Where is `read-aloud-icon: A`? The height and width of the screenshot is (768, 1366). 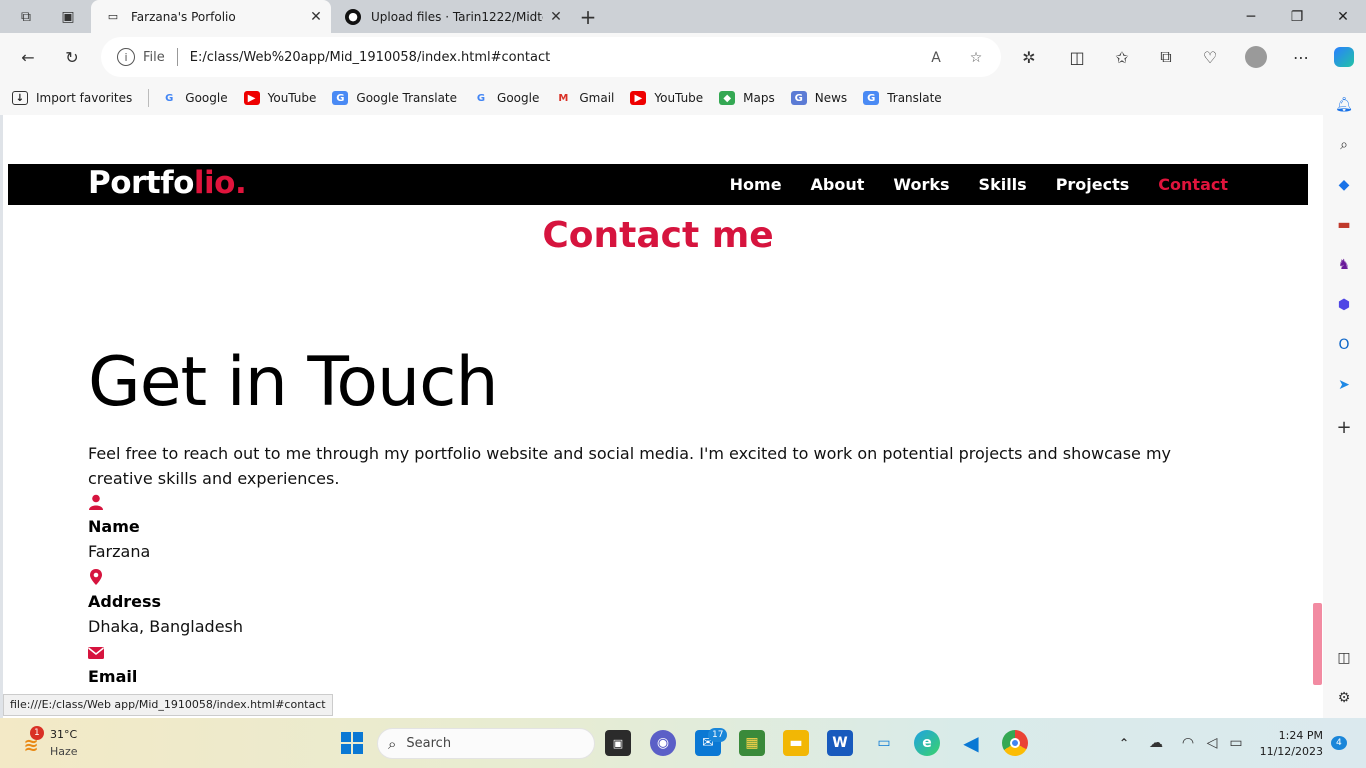
read-aloud-icon: A is located at coordinates (936, 58).